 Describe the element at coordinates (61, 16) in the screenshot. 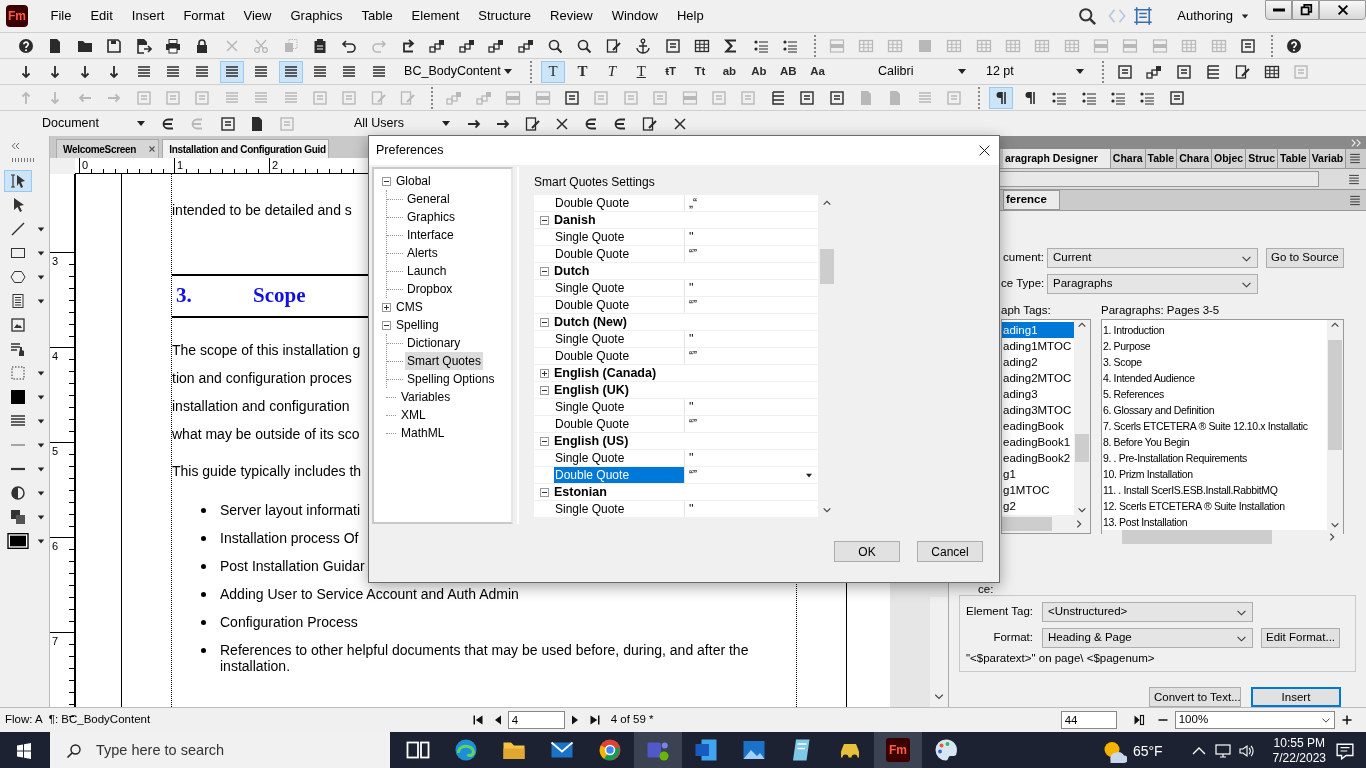

I see `menu-item: File` at that location.